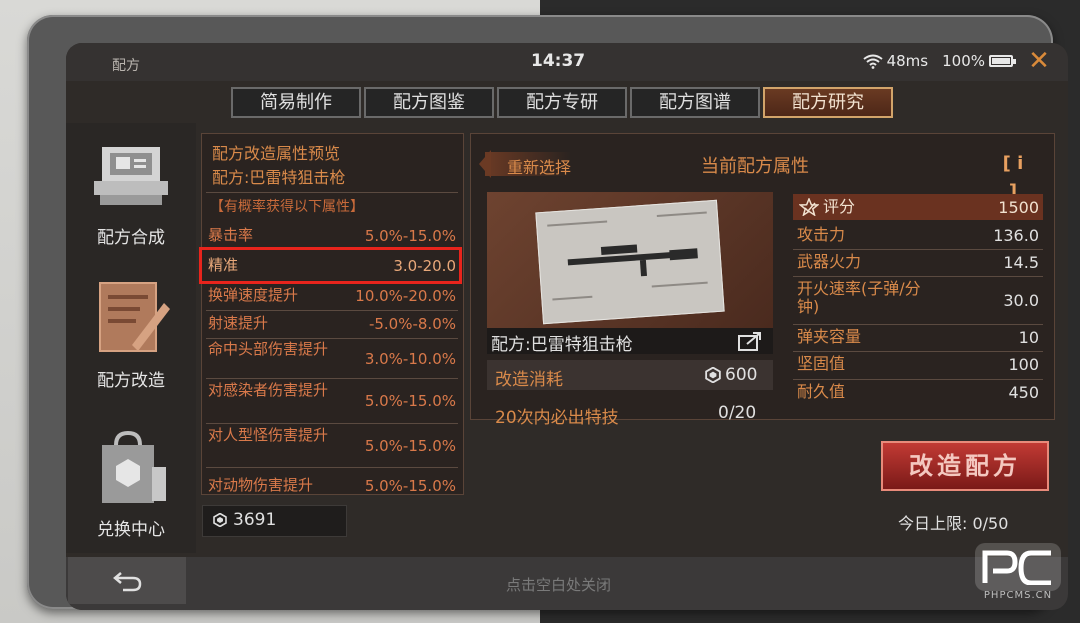 This screenshot has width=1080, height=623. I want to click on currency-display: 3691, so click(274, 521).